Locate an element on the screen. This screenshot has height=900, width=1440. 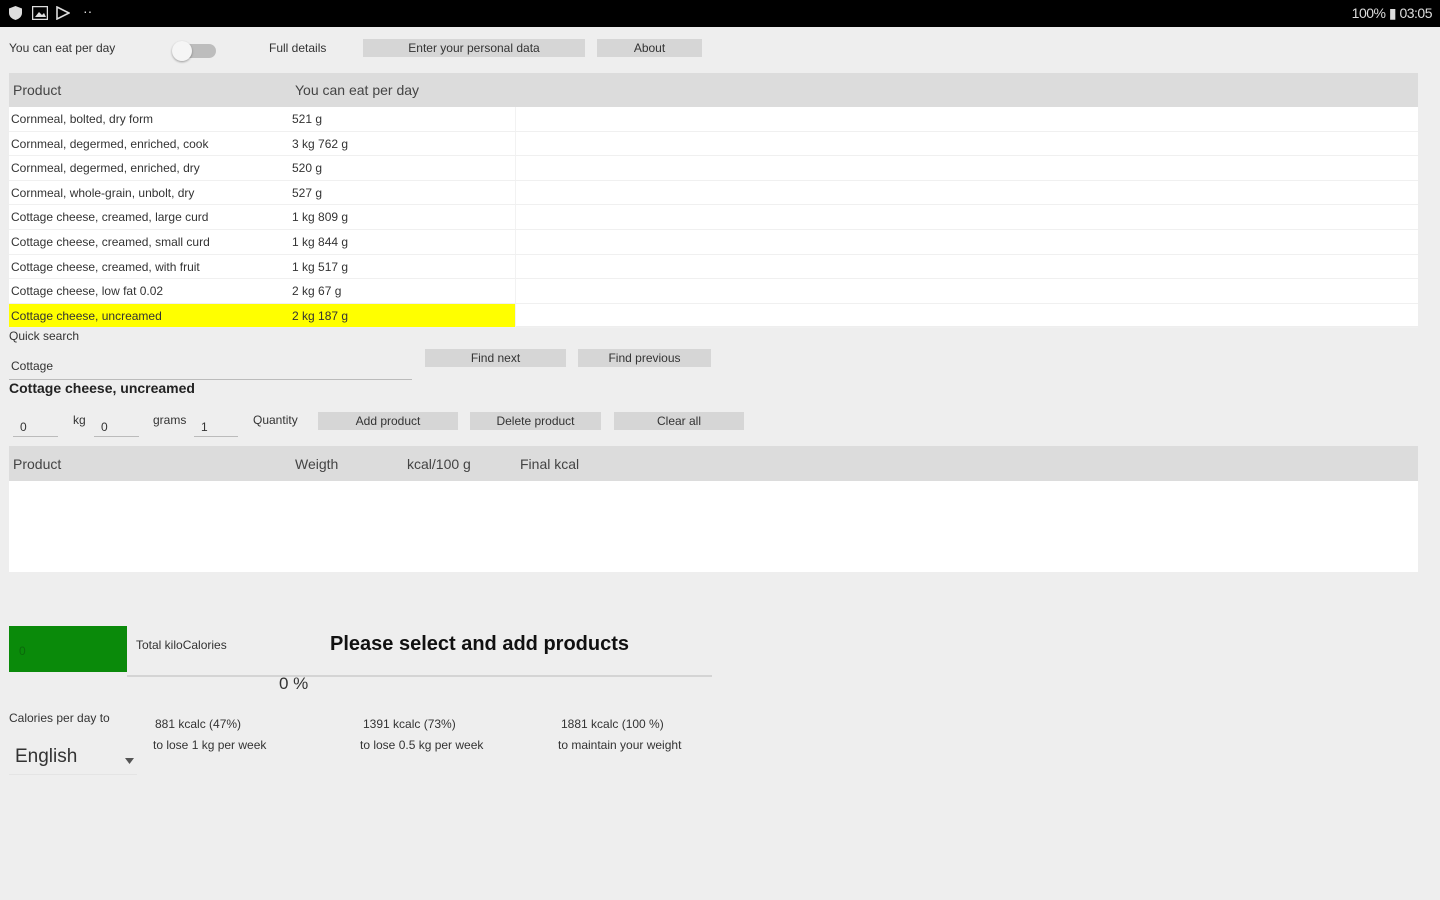
find-next-button: Find next is located at coordinates (495, 358).